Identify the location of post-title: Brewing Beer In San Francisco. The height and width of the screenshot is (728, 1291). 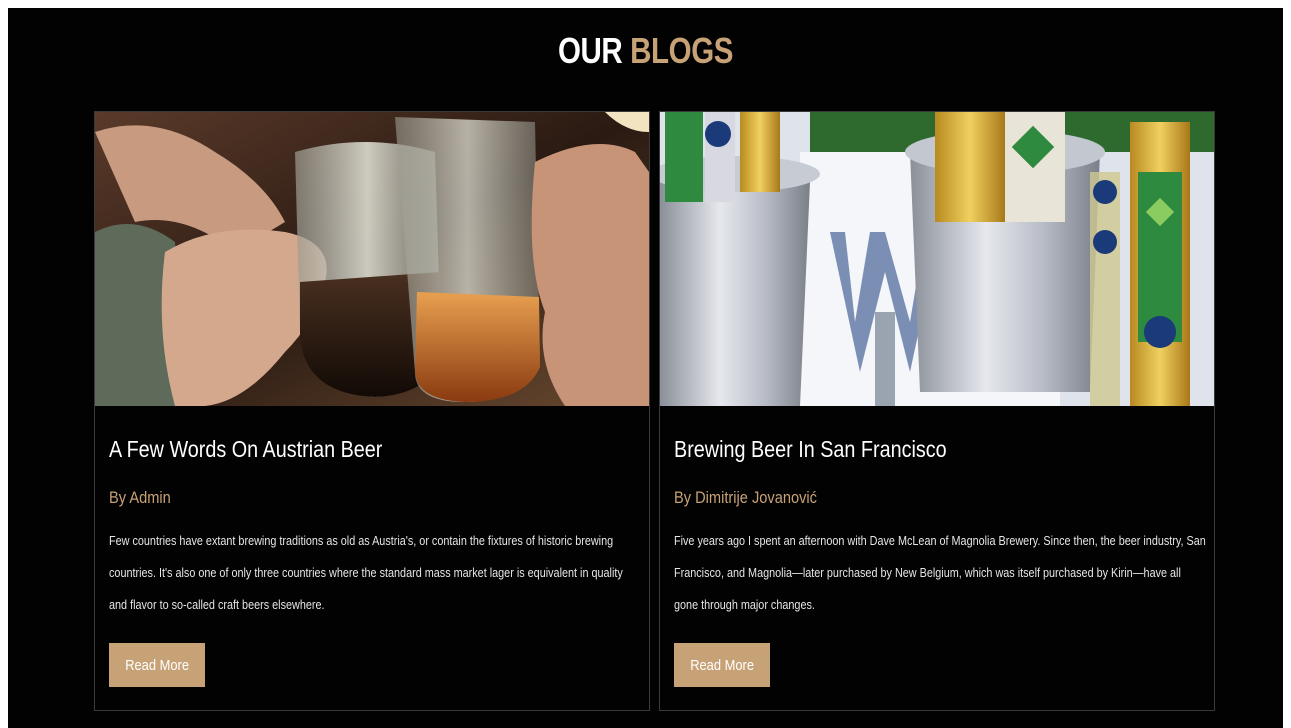
(810, 449).